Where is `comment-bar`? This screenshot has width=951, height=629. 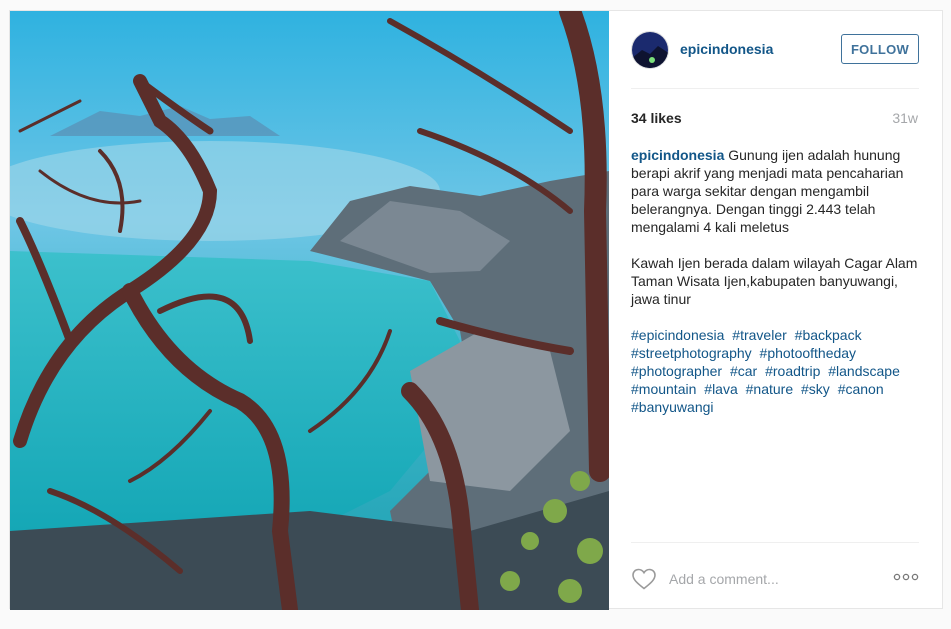
comment-bar is located at coordinates (775, 579).